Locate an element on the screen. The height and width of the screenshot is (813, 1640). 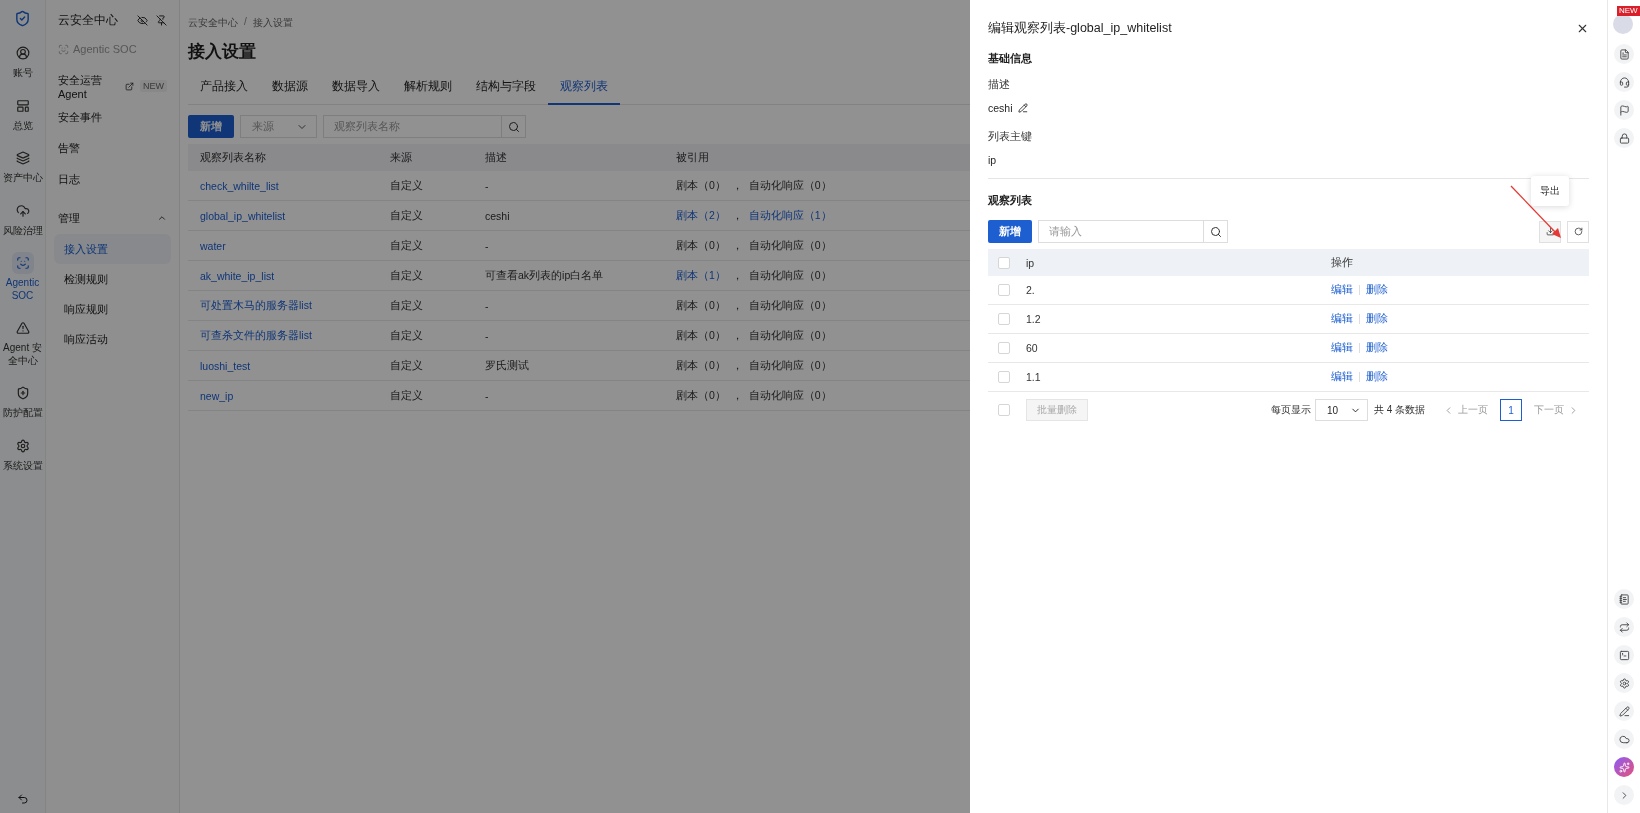
page-number: 1 is located at coordinates (1511, 410).